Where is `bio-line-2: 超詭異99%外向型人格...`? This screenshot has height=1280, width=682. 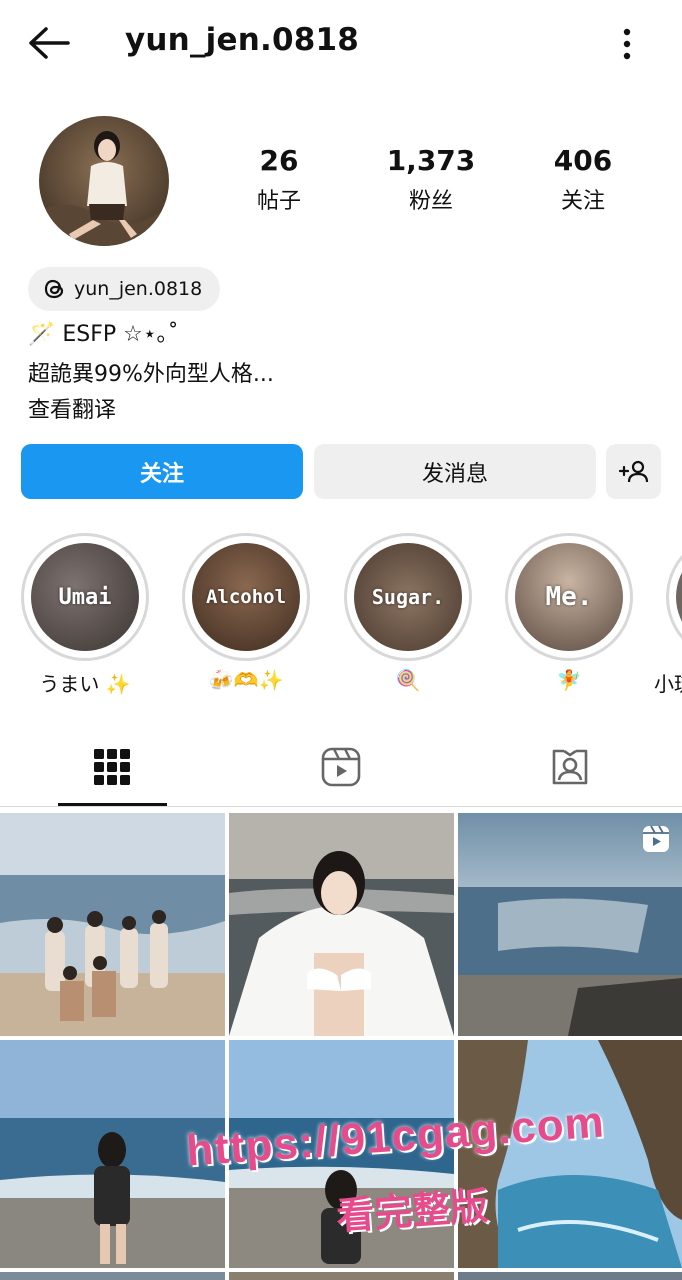
bio-line-2: 超詭異99%外向型人格... is located at coordinates (151, 374).